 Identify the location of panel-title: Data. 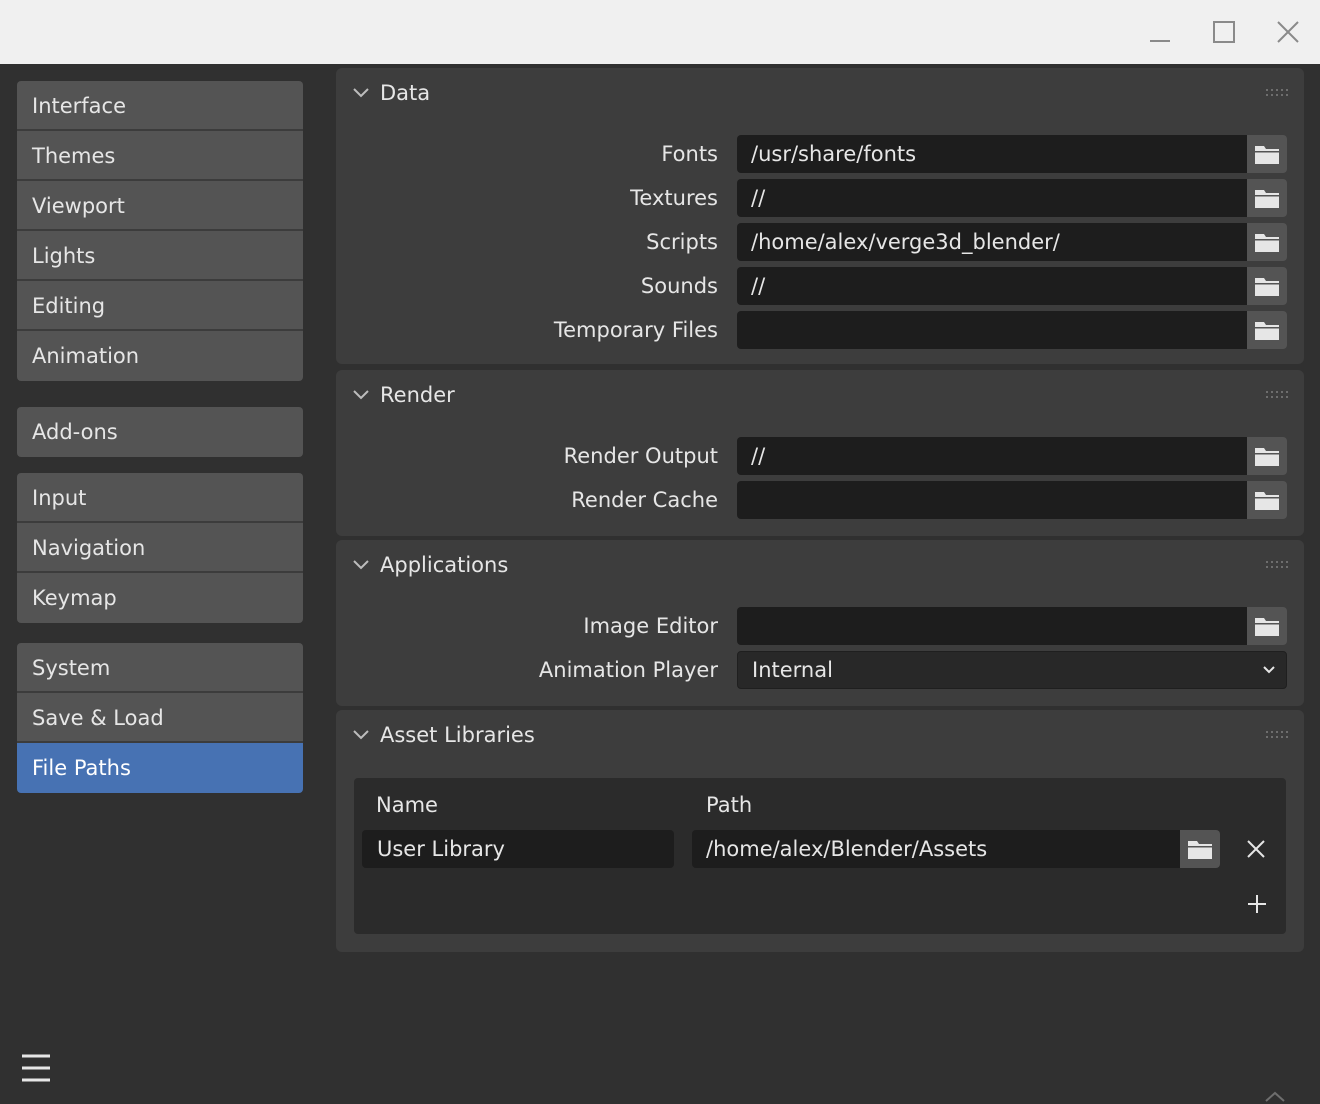
(405, 93).